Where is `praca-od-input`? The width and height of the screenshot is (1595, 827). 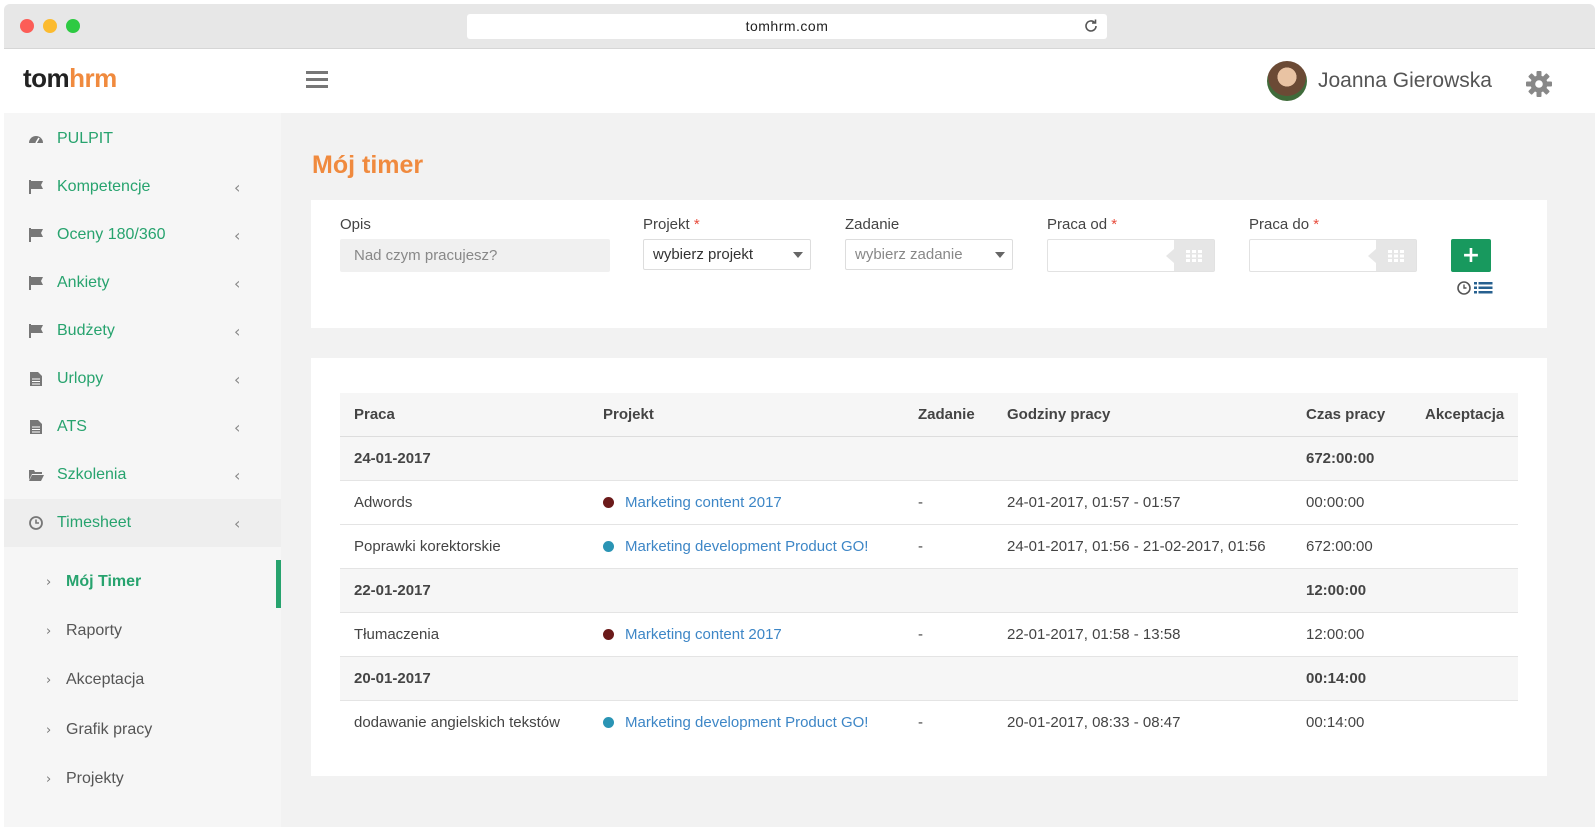
praca-od-input is located at coordinates (1131, 255).